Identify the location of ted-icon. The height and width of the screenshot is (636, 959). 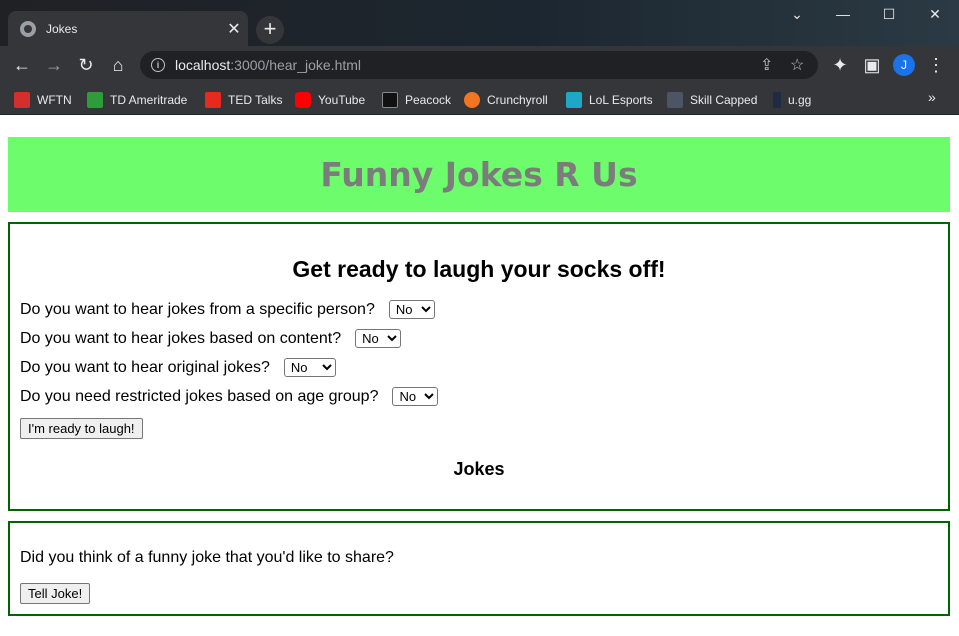
(213, 100).